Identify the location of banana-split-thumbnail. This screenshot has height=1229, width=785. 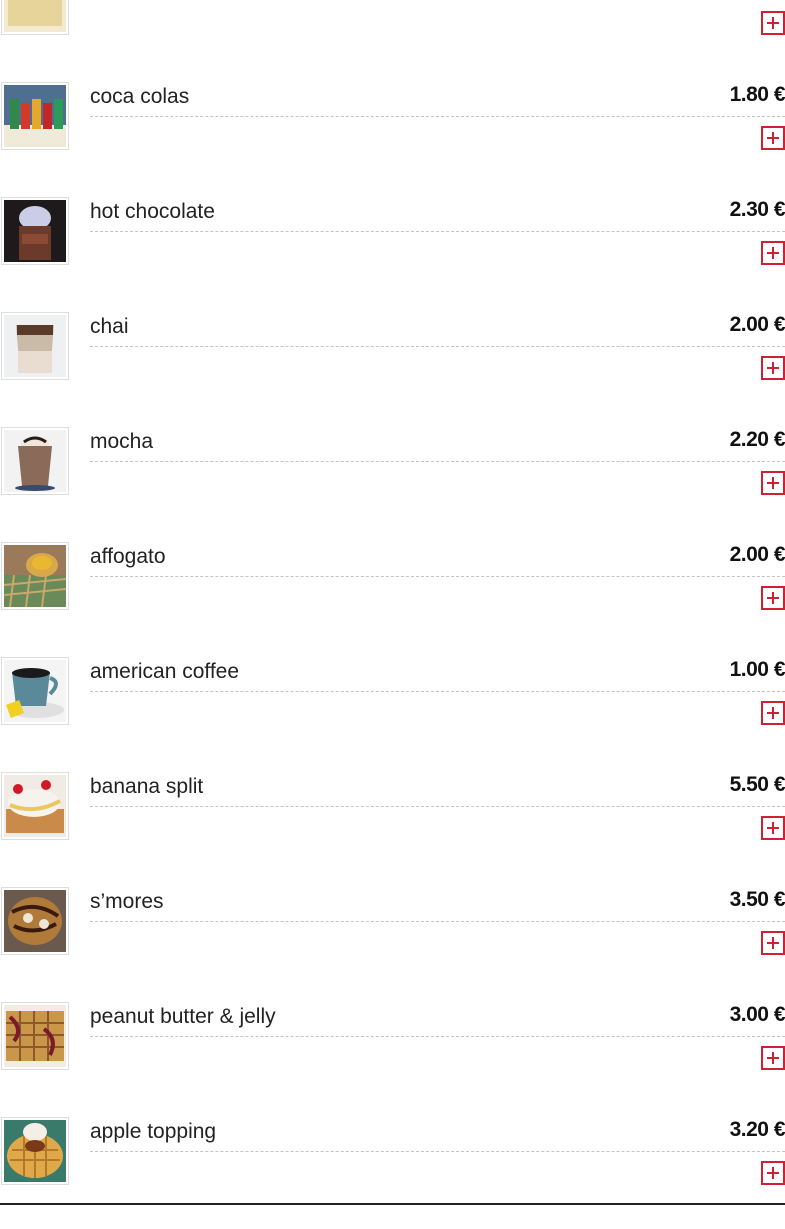
(35, 806).